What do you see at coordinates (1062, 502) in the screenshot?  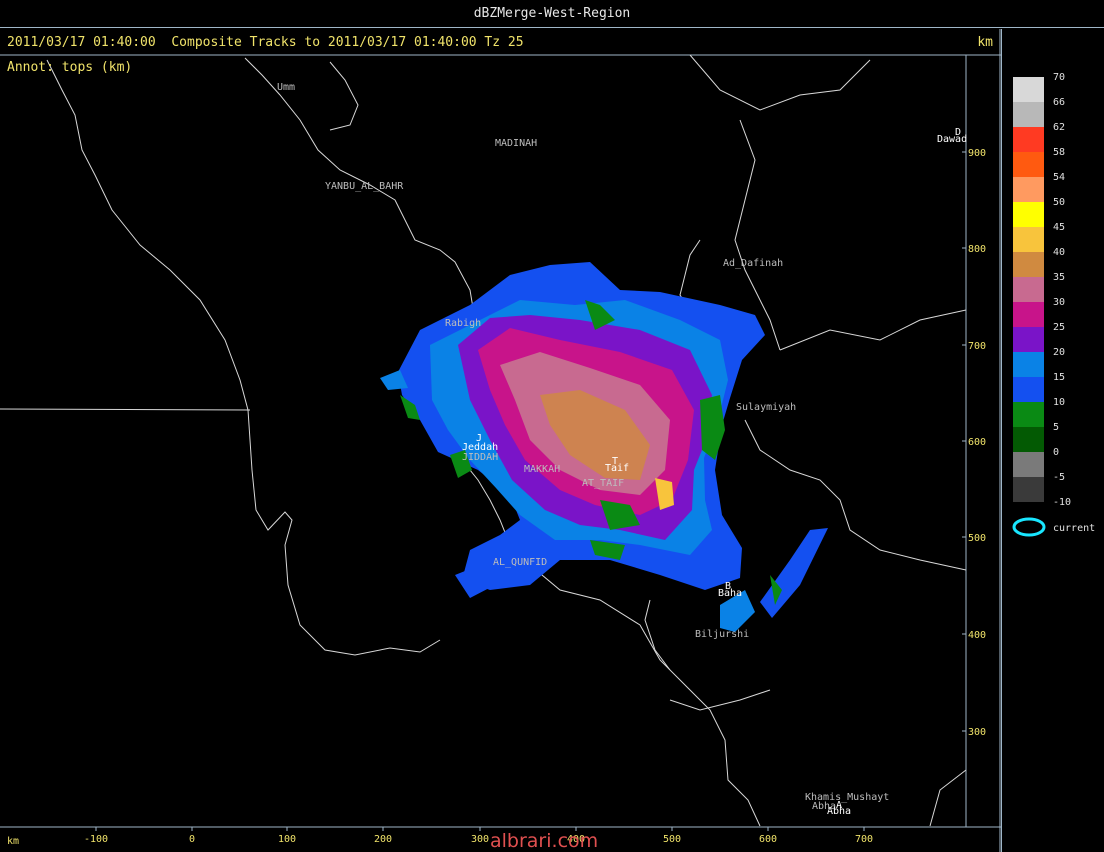 I see `legend-label: -10` at bounding box center [1062, 502].